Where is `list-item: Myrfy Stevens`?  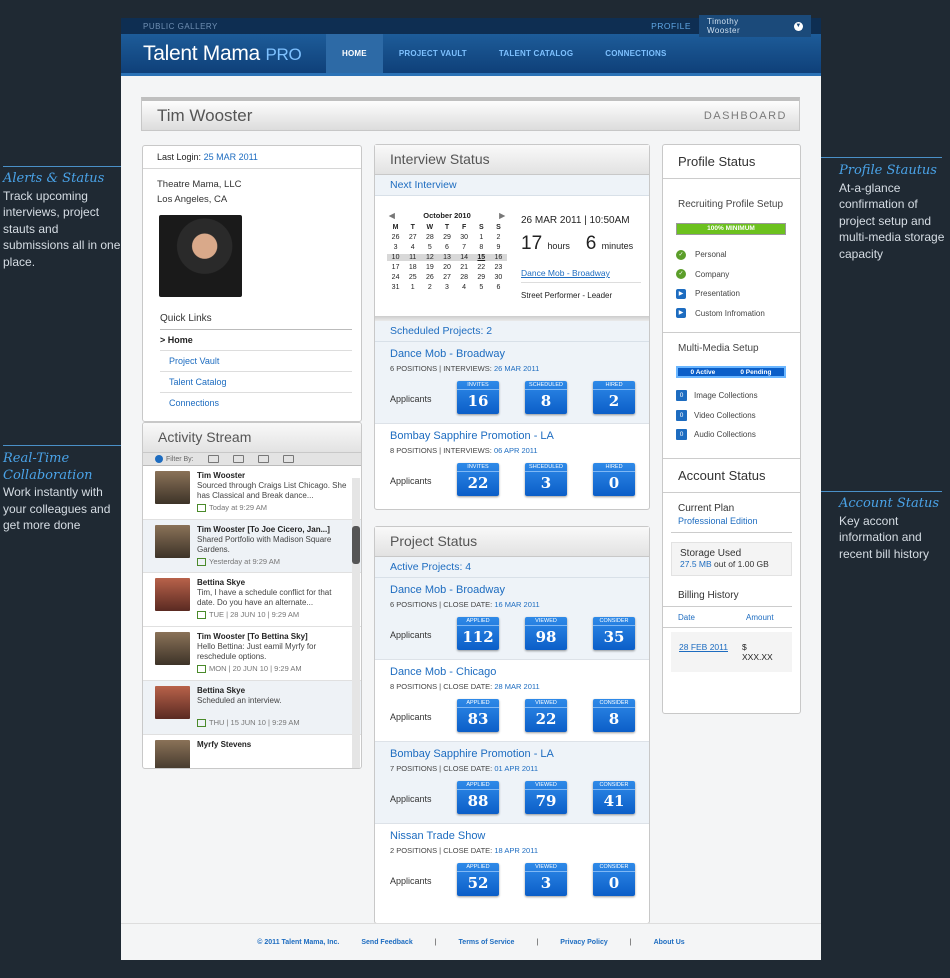
list-item: Myrfy Stevens is located at coordinates (252, 751).